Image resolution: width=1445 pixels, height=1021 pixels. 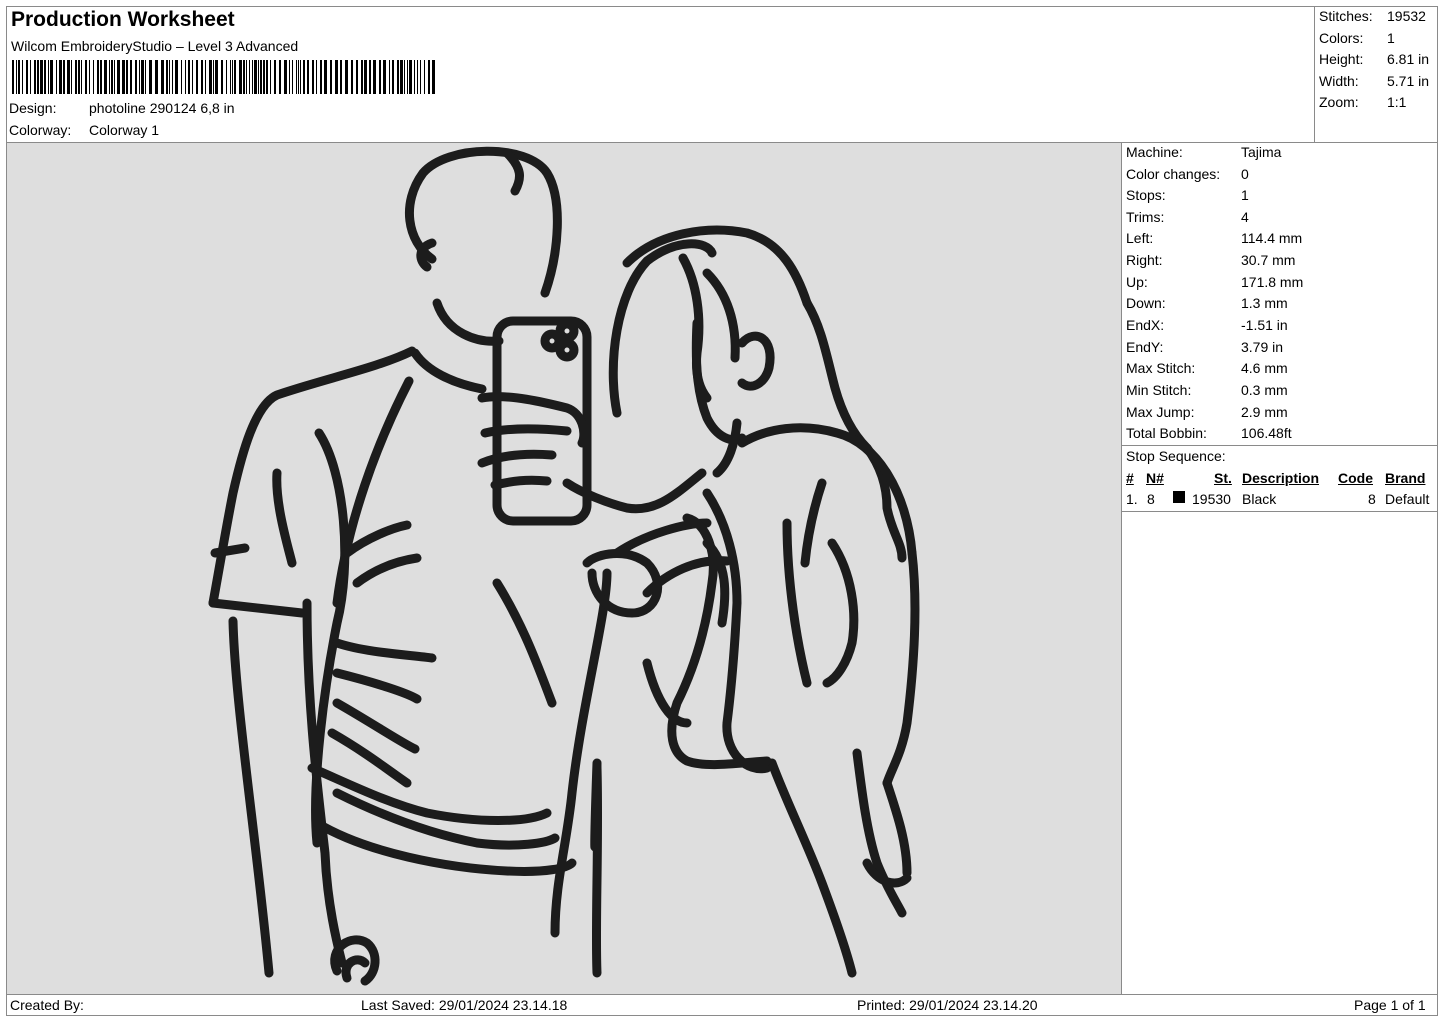 What do you see at coordinates (737, 631) in the screenshot?
I see `woman-arm` at bounding box center [737, 631].